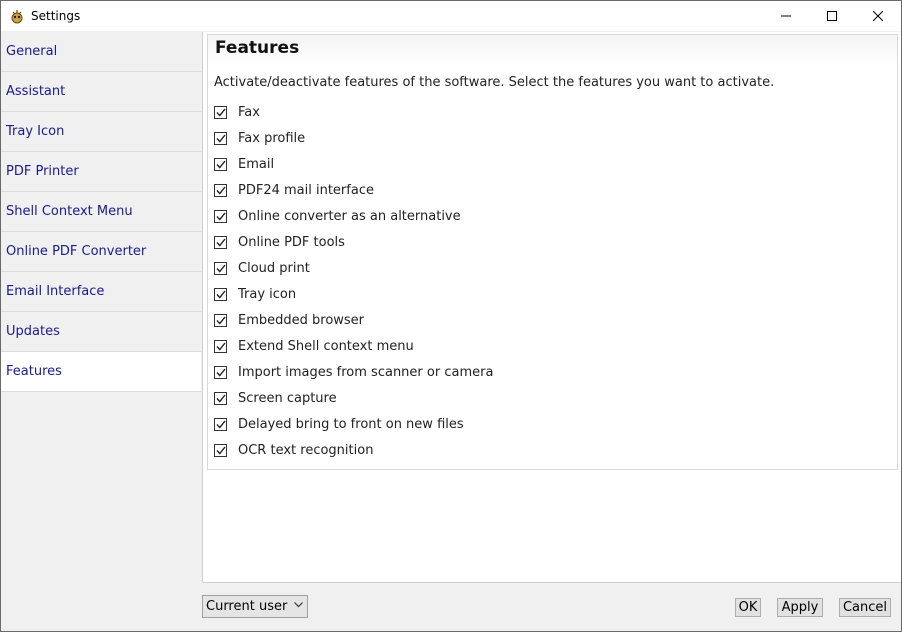 The height and width of the screenshot is (632, 902). I want to click on window-title: Settings, so click(56, 16).